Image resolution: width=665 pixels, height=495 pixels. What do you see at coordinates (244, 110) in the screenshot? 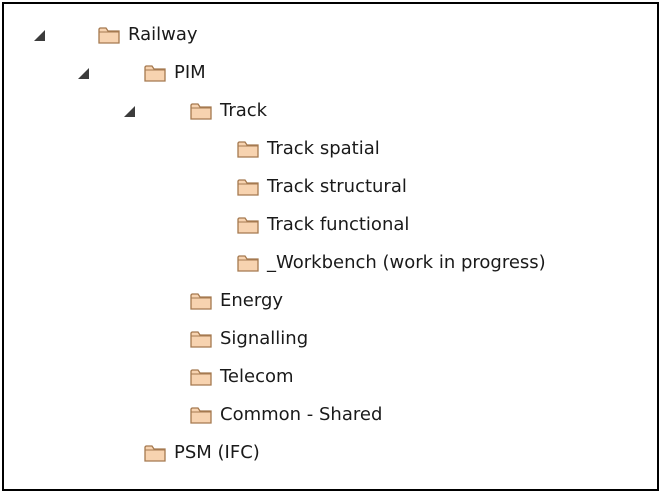
I see `tree-item-label: Track` at bounding box center [244, 110].